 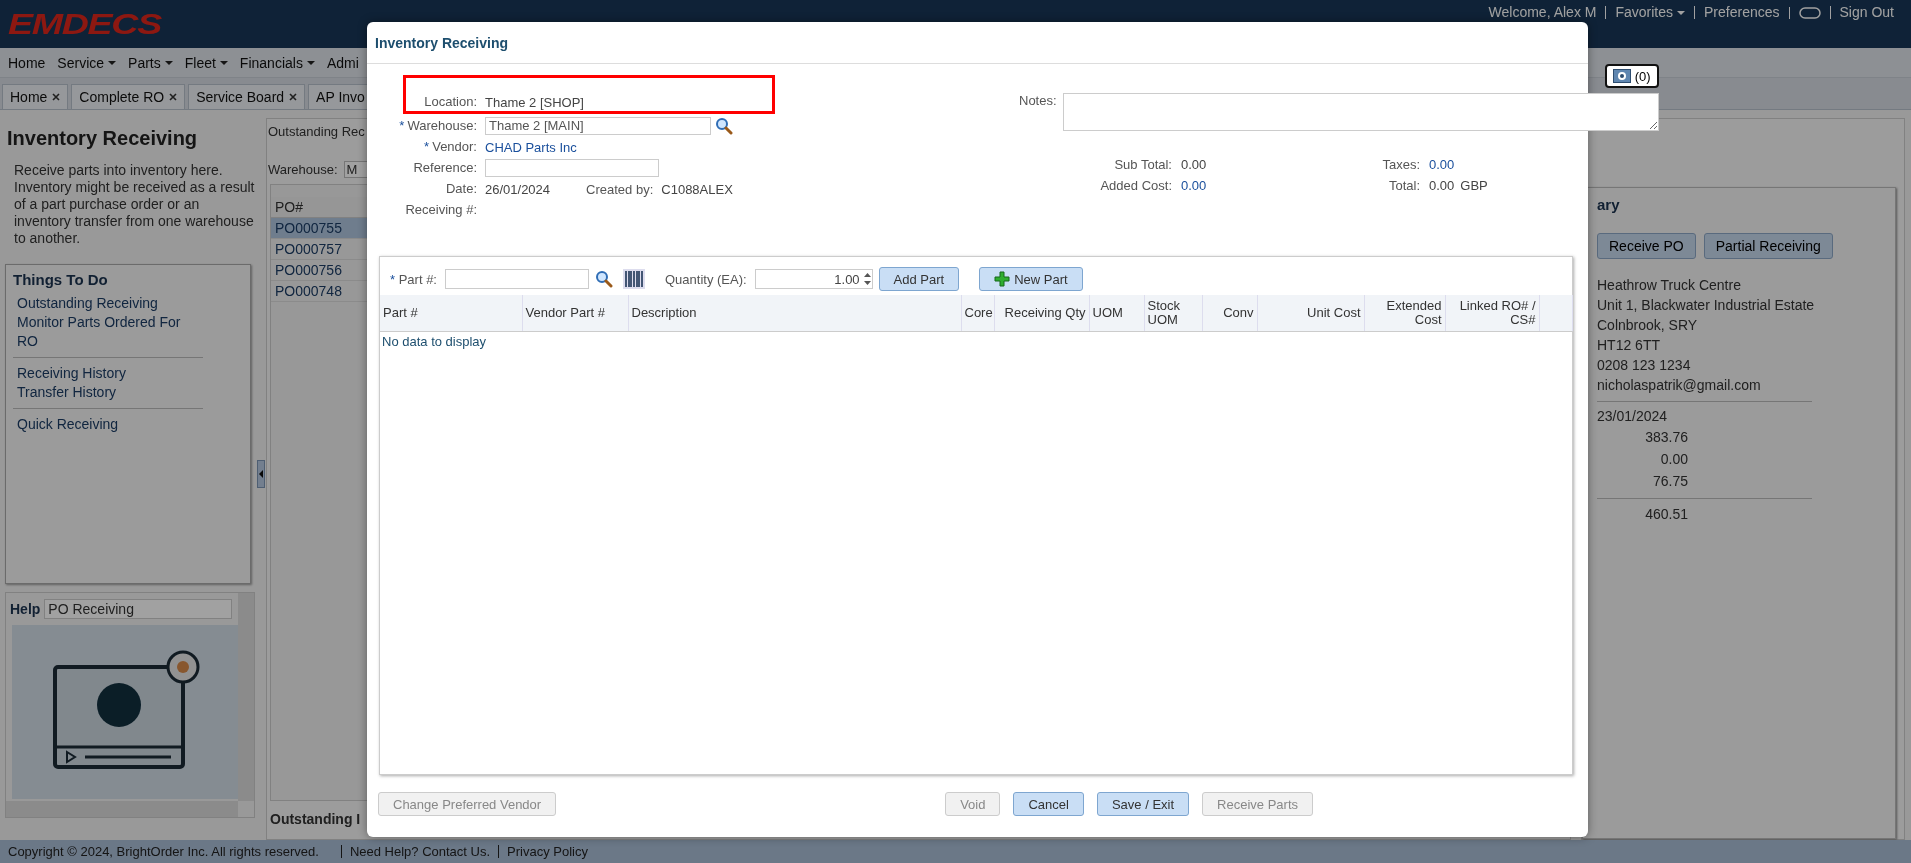 What do you see at coordinates (1679, 385) in the screenshot?
I see `address-line: nicholaspatrik@gmail.com` at bounding box center [1679, 385].